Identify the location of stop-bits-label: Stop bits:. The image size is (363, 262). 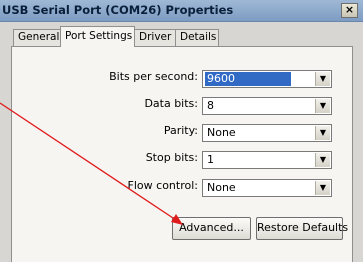
(171, 157).